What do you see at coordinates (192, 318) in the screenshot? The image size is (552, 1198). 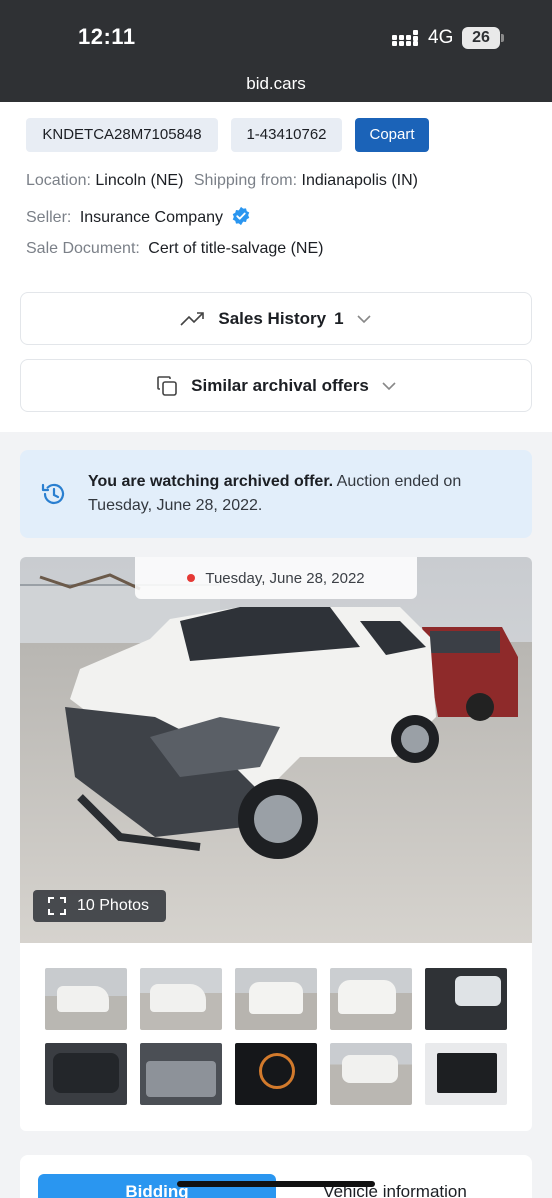 I see `trending-up-icon` at bounding box center [192, 318].